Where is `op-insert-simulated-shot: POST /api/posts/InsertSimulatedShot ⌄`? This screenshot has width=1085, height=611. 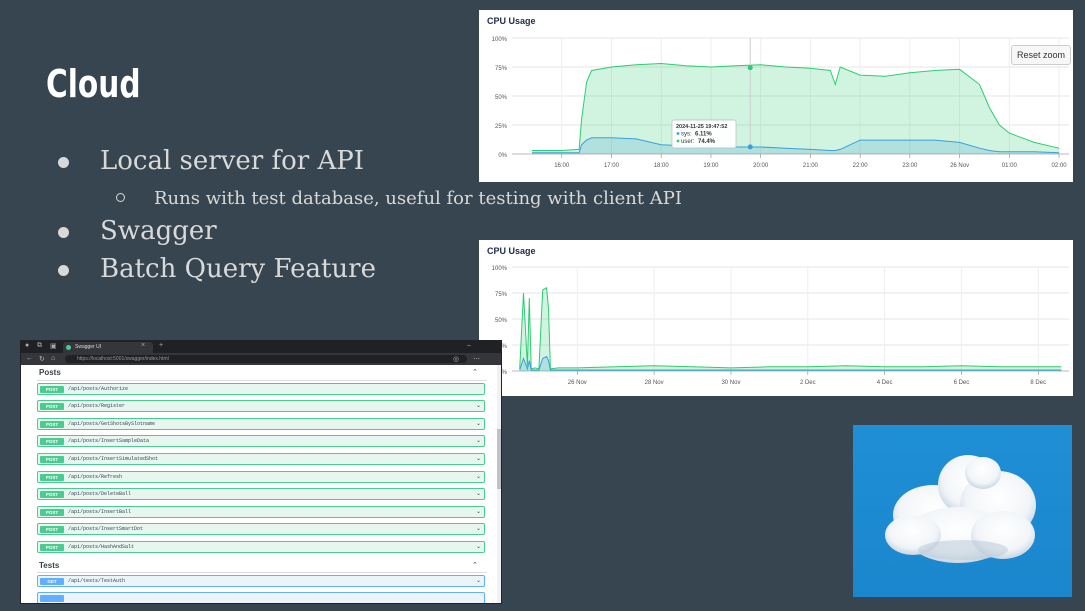 op-insert-simulated-shot: POST /api/posts/InsertSimulatedShot ⌄ is located at coordinates (261, 459).